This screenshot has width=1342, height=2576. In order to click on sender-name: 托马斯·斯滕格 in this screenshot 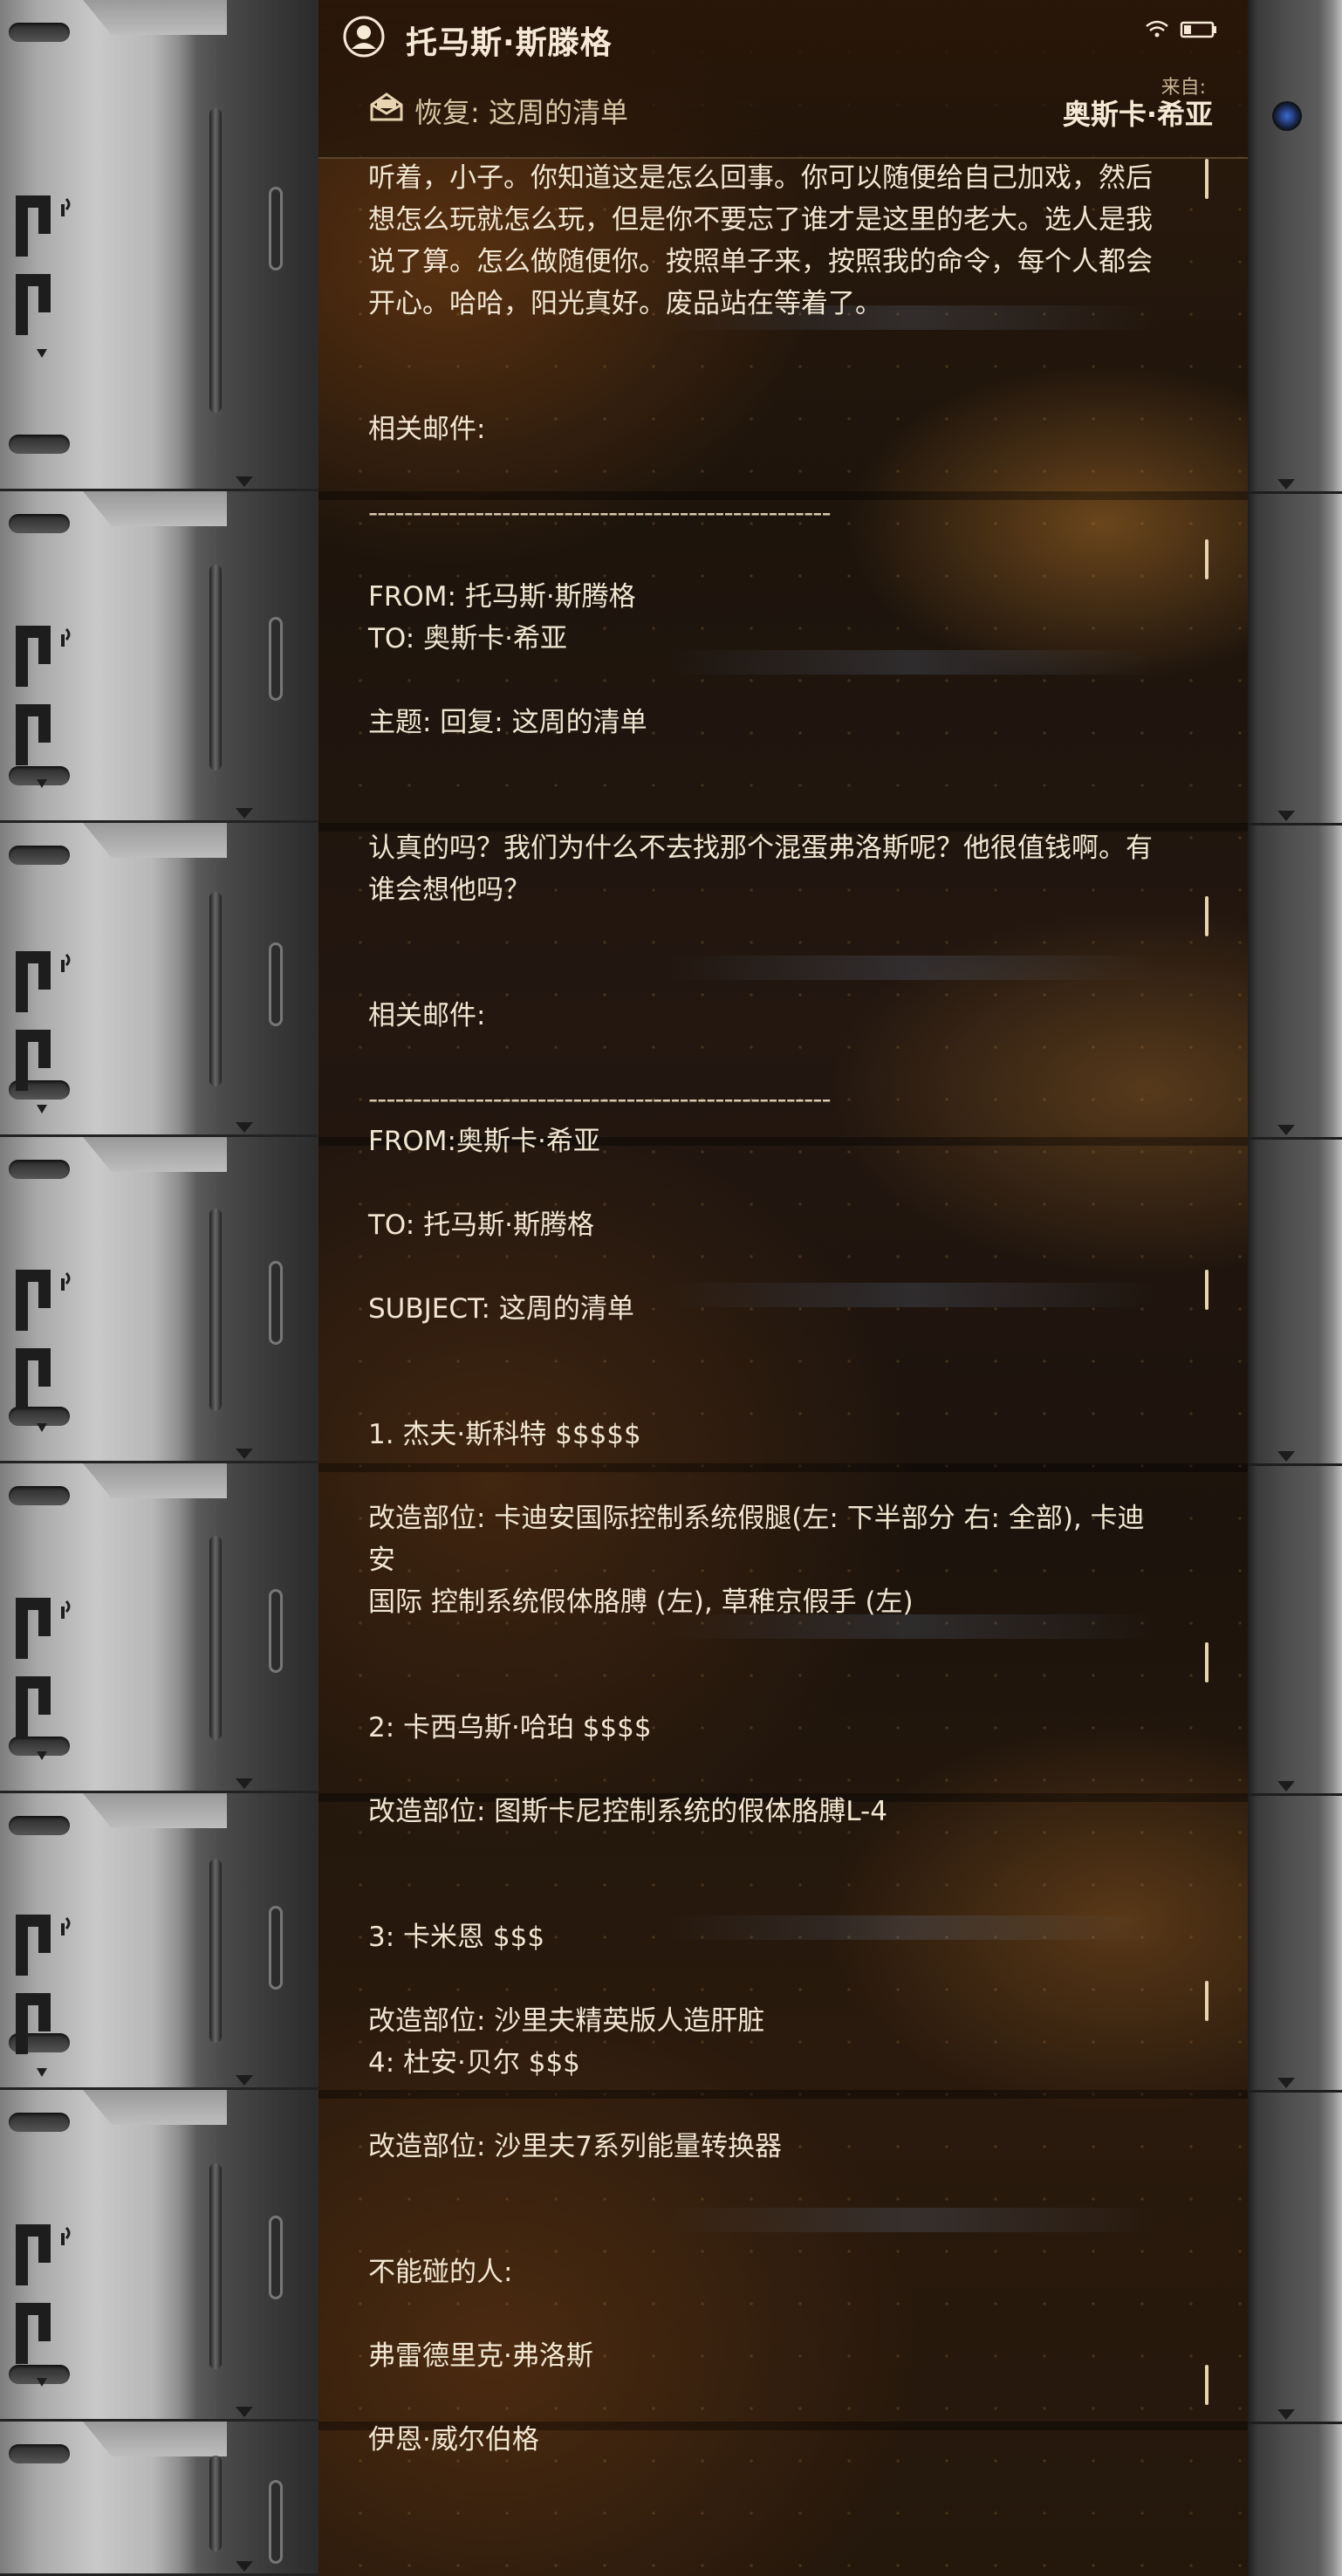, I will do `click(510, 43)`.